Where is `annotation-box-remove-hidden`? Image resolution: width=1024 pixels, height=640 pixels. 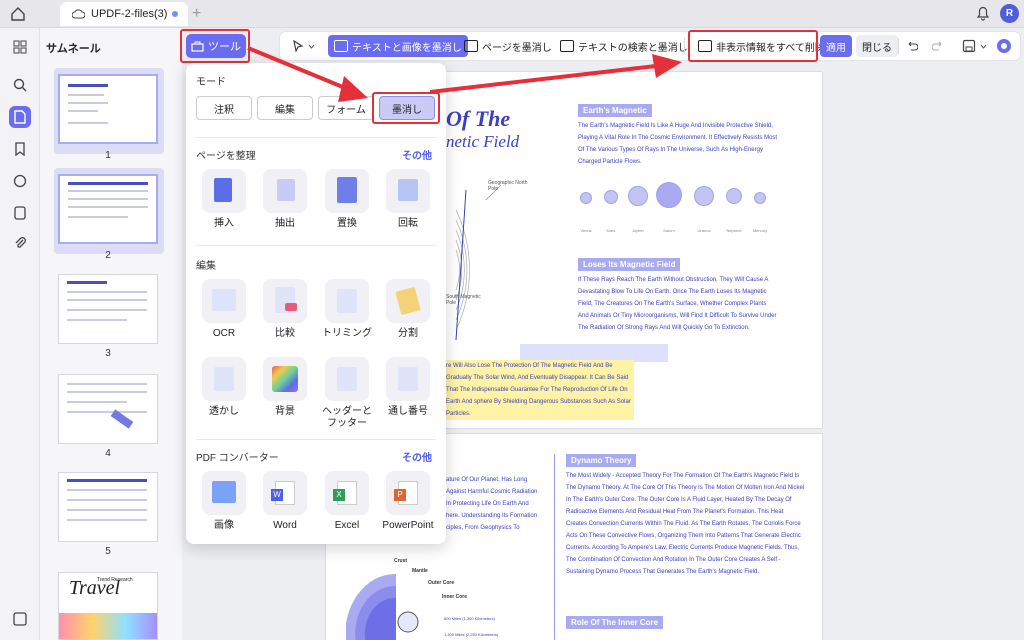
annotation-box-remove-hidden is located at coordinates (753, 46).